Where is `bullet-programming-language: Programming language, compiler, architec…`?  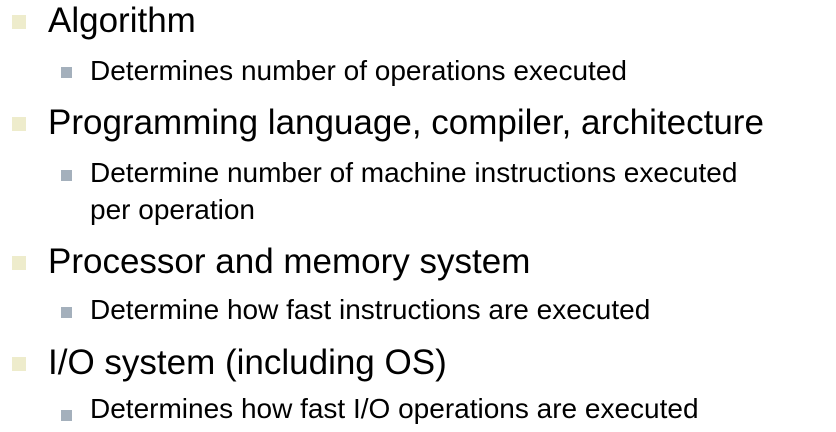 bullet-programming-language: Programming language, compiler, architec… is located at coordinates (406, 122).